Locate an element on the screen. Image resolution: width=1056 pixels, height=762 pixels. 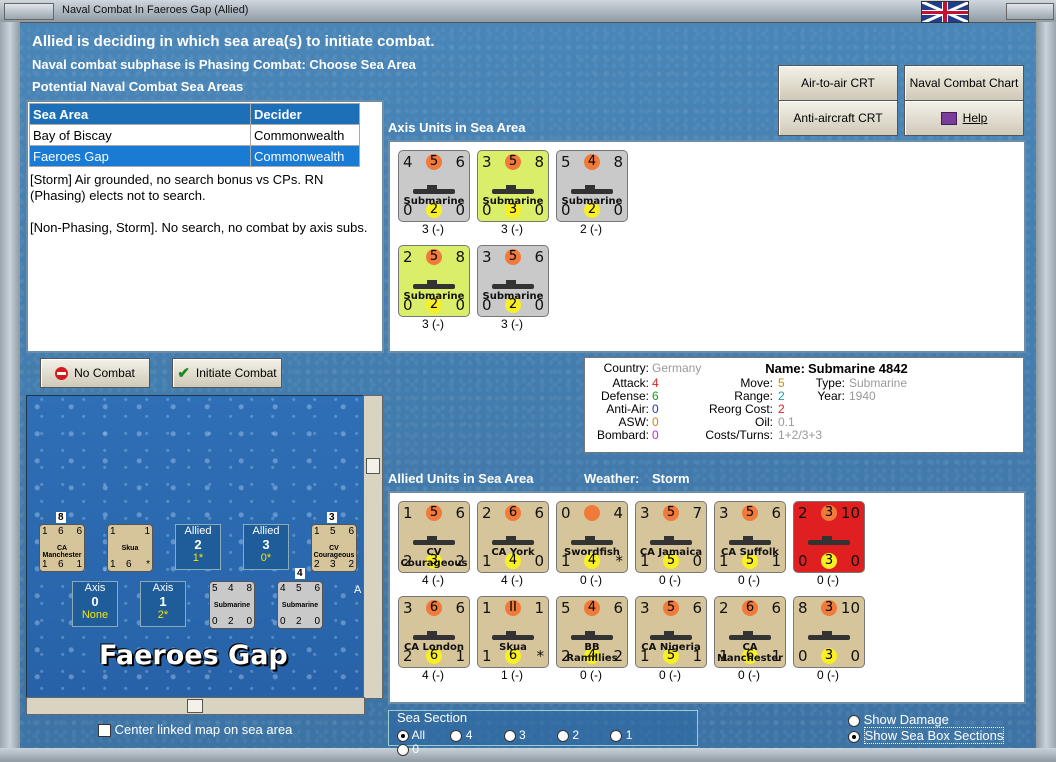
show-sections-option: Show Sea Box Sections is located at coordinates (926, 735).